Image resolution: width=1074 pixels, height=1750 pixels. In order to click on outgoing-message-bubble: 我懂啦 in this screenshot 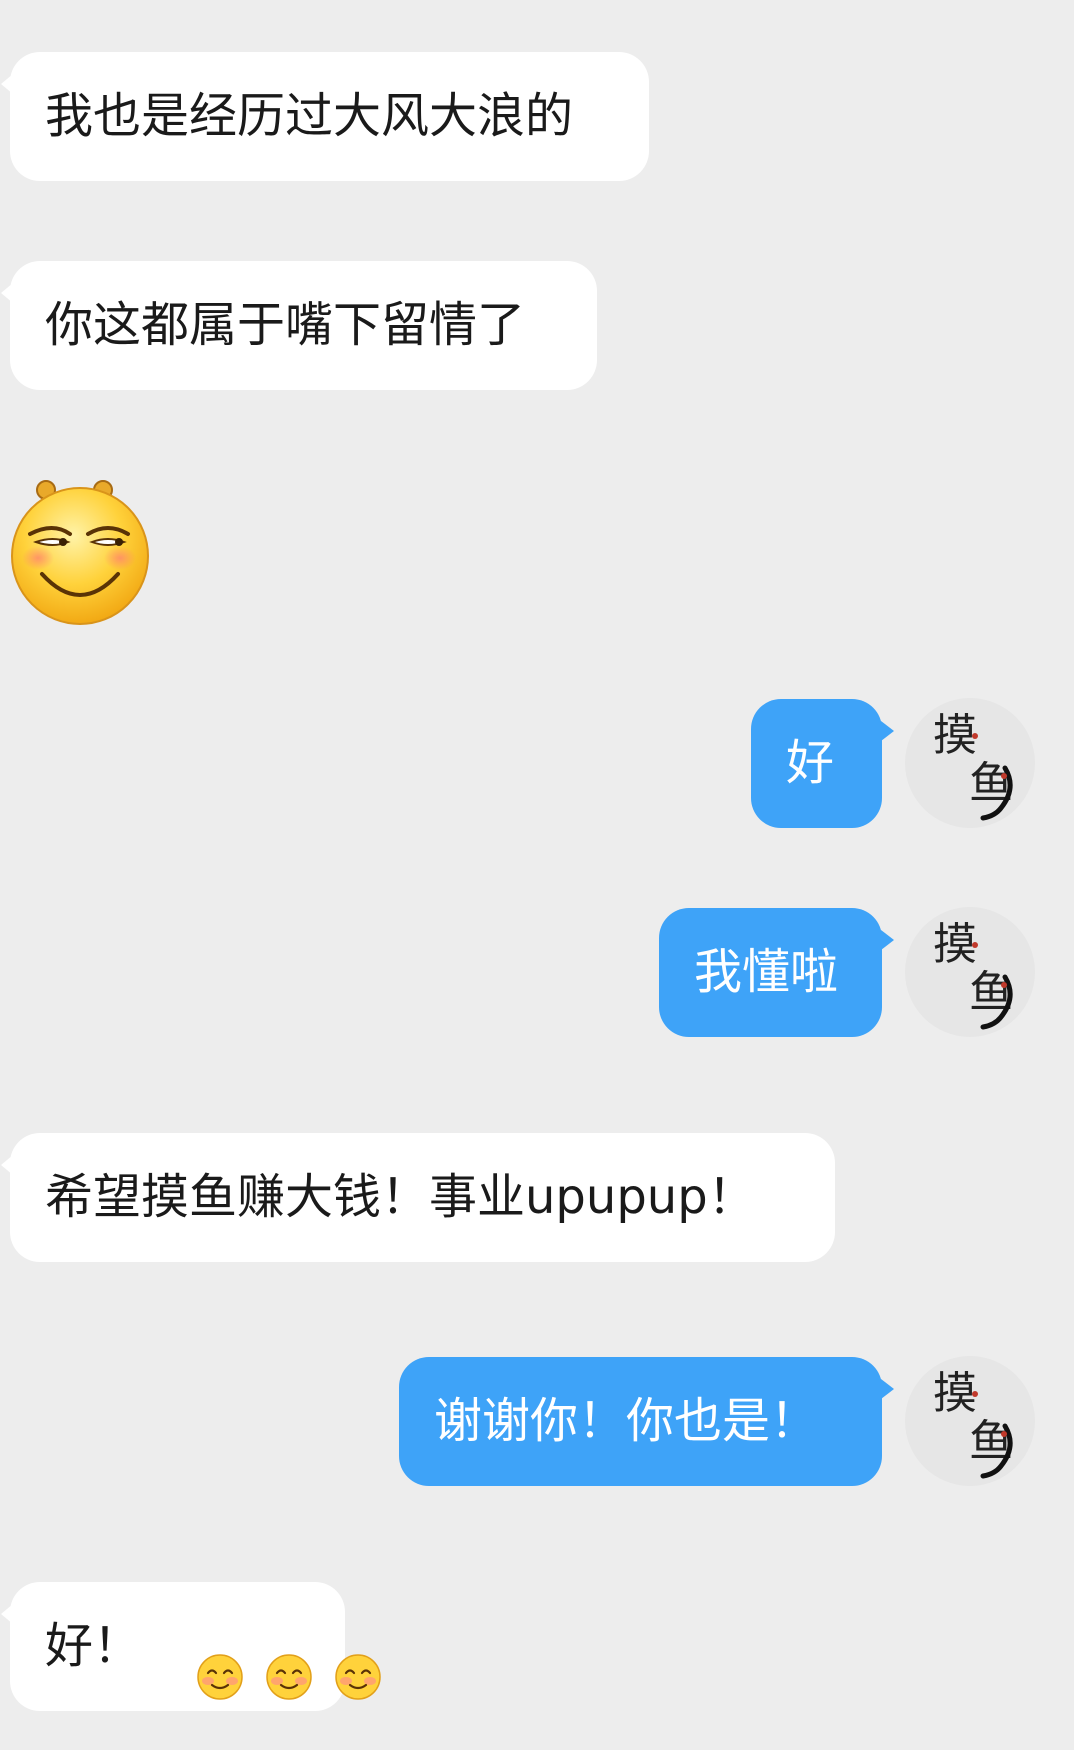, I will do `click(776, 972)`.